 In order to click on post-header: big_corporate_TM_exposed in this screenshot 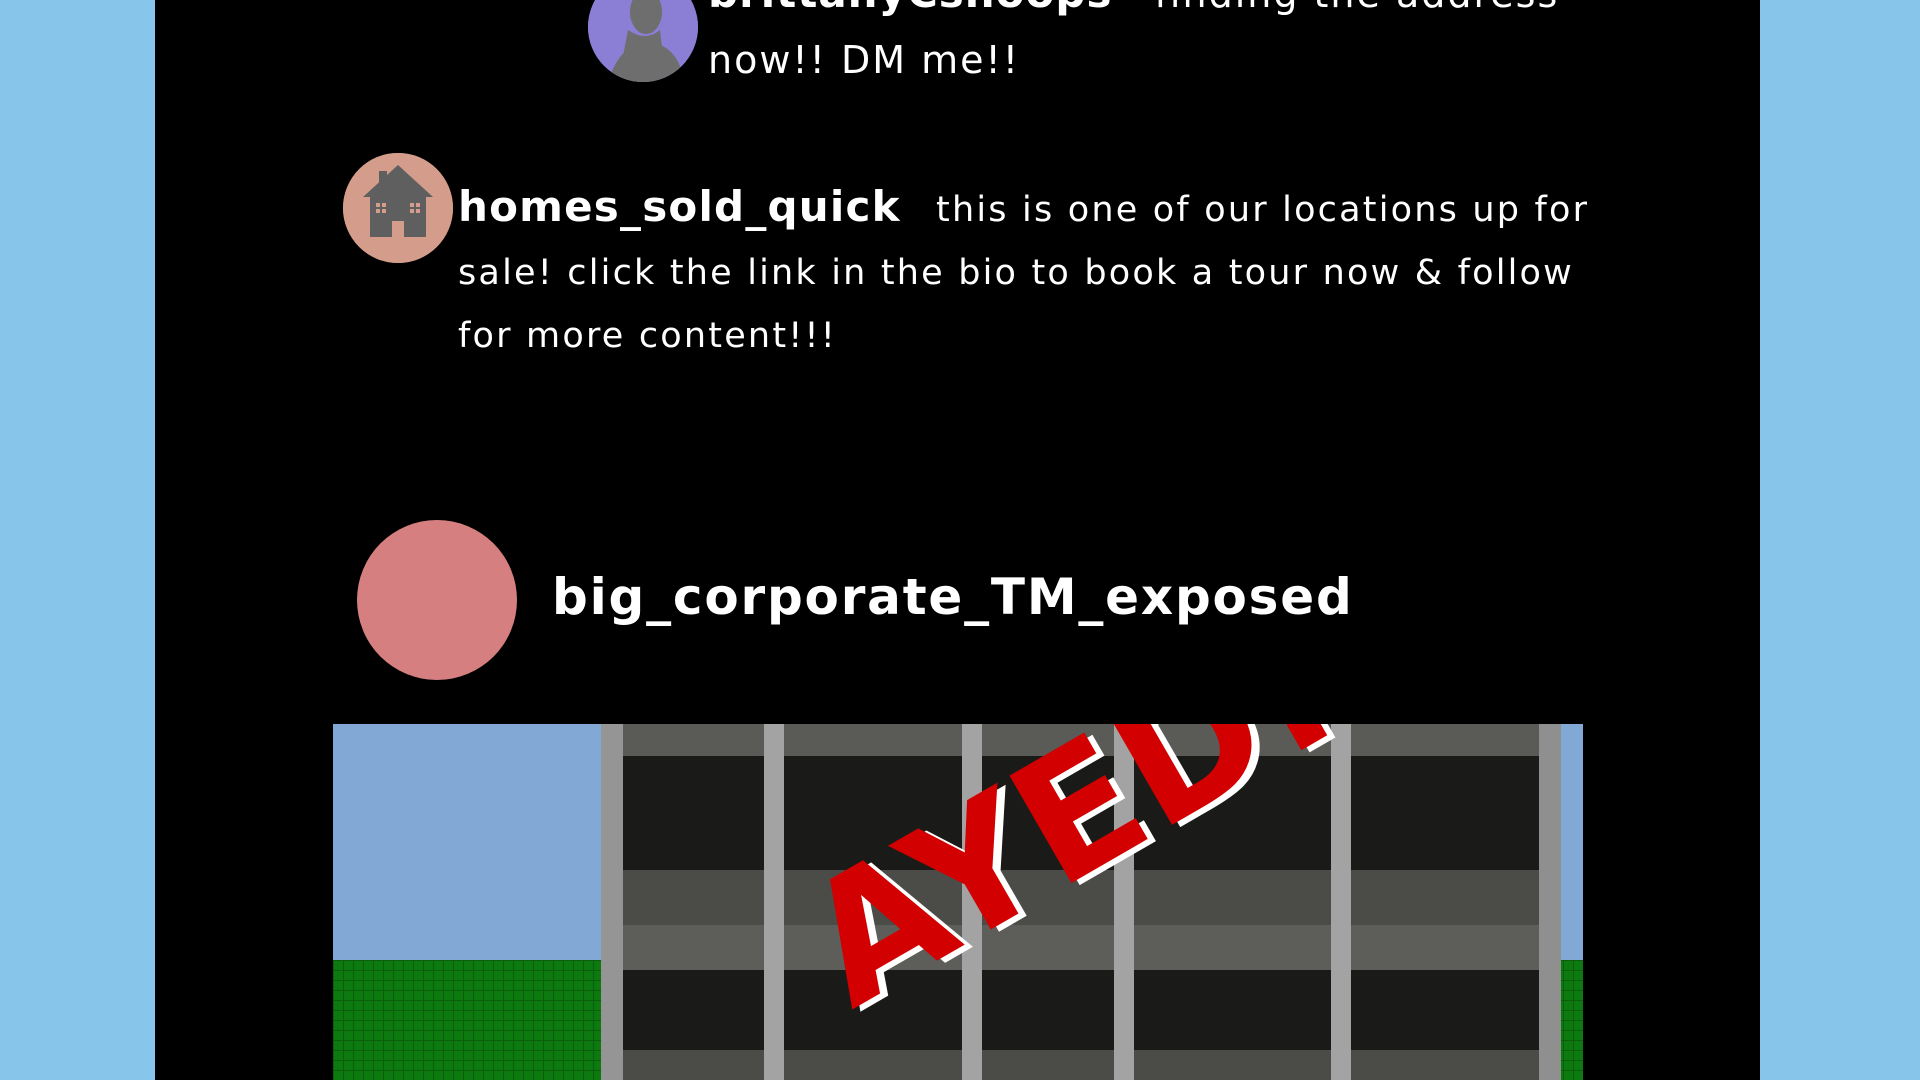, I will do `click(907, 600)`.